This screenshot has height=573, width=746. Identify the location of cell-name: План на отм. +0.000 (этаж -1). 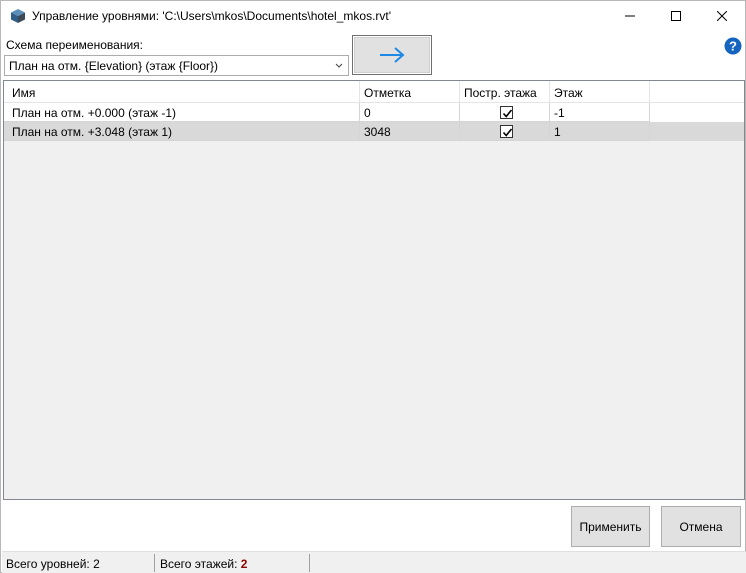
(182, 112).